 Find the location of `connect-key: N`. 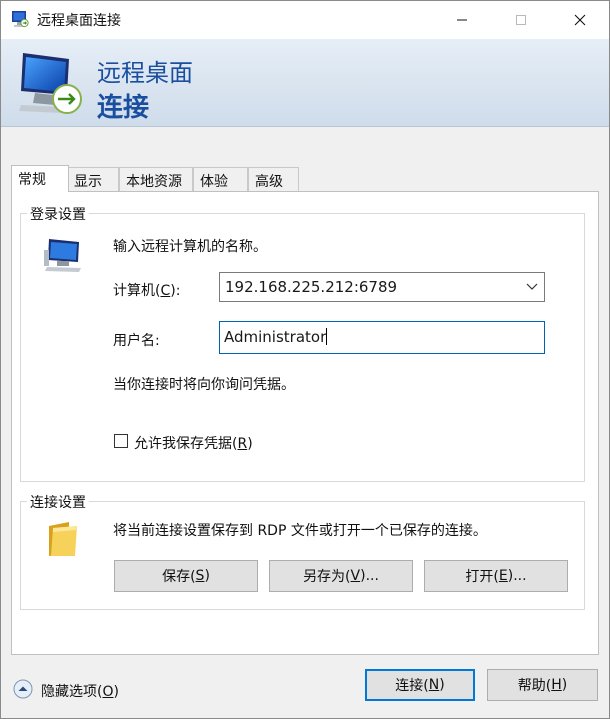

connect-key: N is located at coordinates (434, 685).